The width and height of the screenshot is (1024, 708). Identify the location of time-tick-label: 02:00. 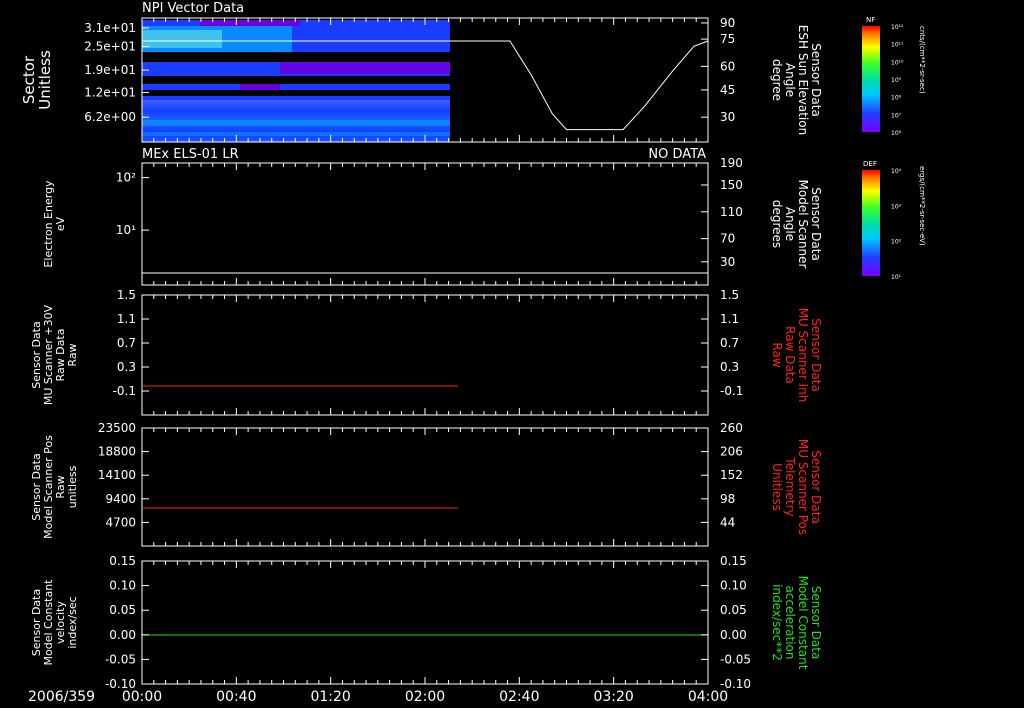
(425, 697).